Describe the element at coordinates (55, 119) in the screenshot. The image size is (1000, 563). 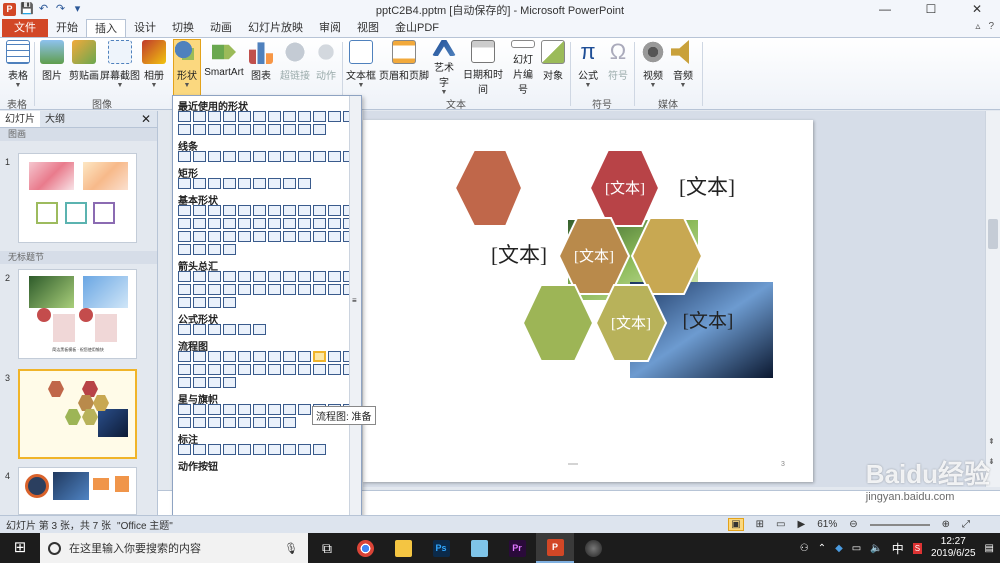
I see `tab-outline: 大纲` at that location.